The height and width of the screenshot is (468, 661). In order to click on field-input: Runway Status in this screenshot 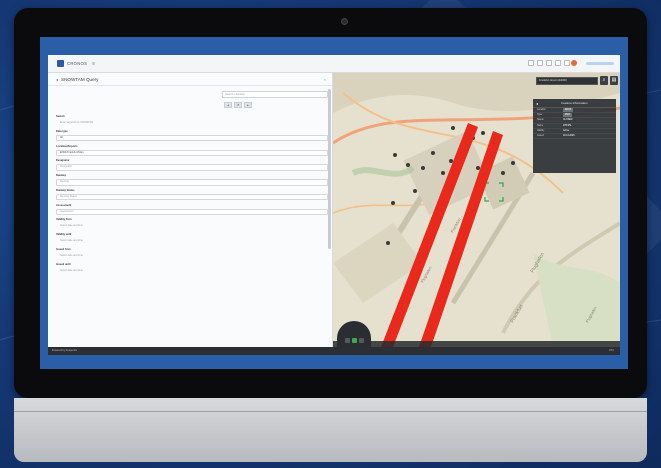, I will do `click(192, 197)`.